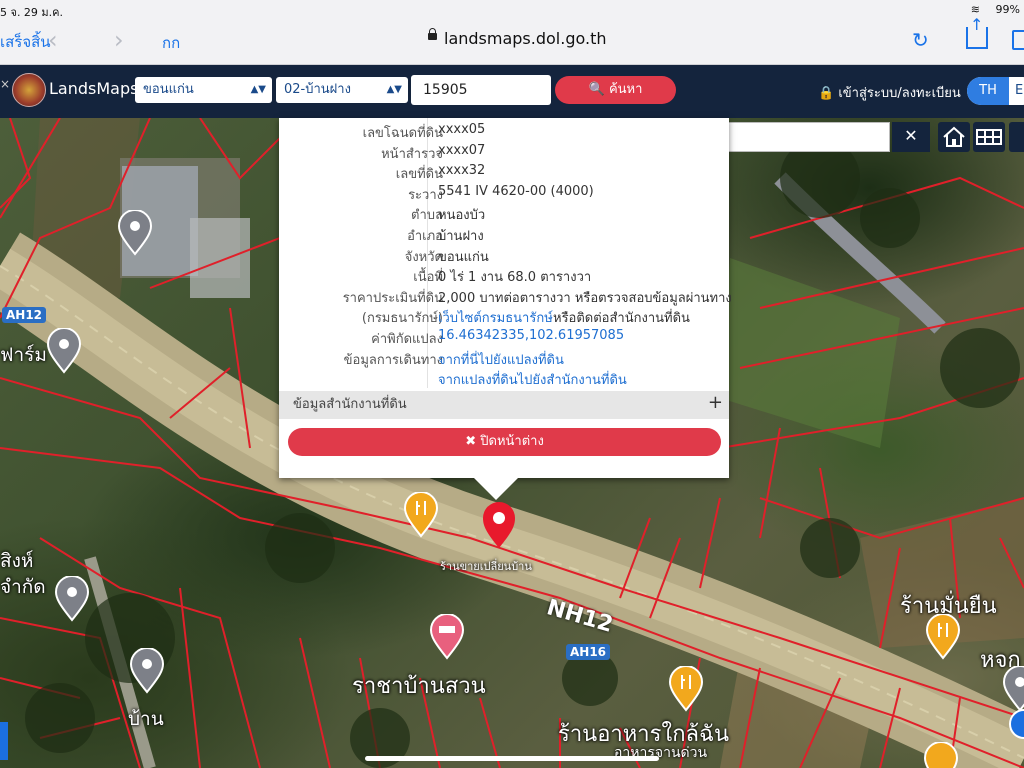 The image size is (1024, 768). What do you see at coordinates (402, 319) in the screenshot?
I see `info-row-key: (กรมธนารักษ์)` at bounding box center [402, 319].